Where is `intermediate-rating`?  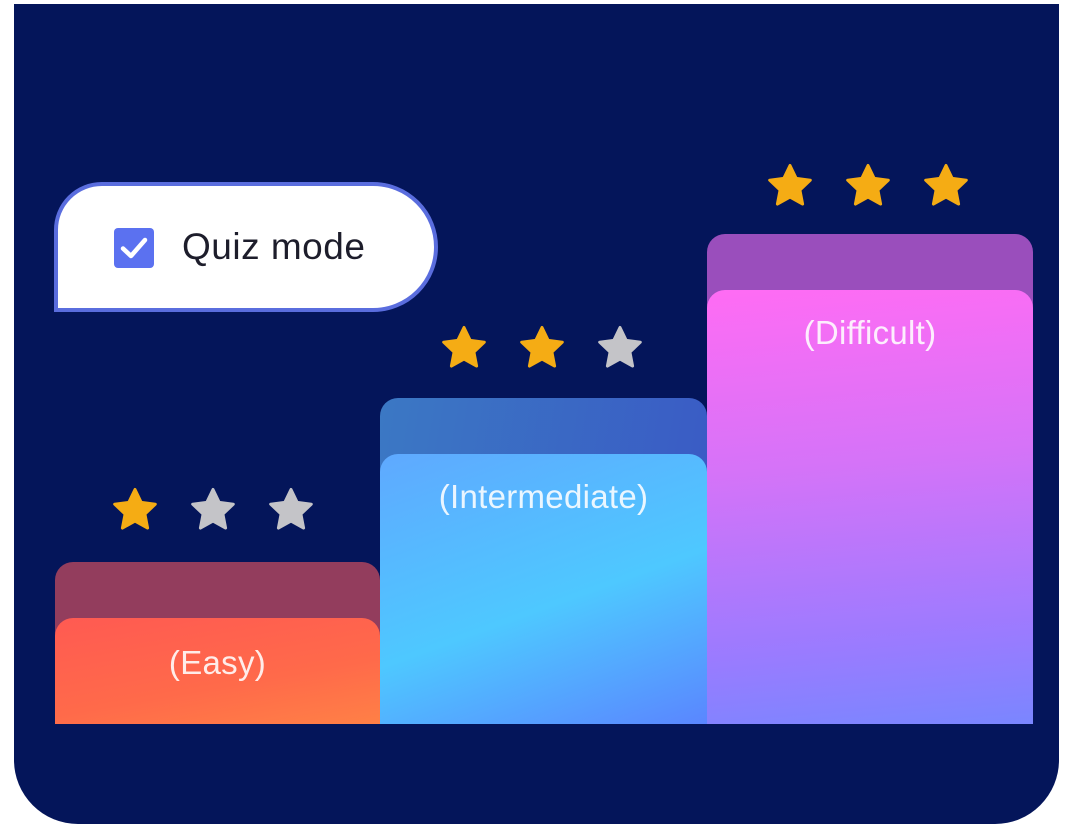
intermediate-rating is located at coordinates (542, 348).